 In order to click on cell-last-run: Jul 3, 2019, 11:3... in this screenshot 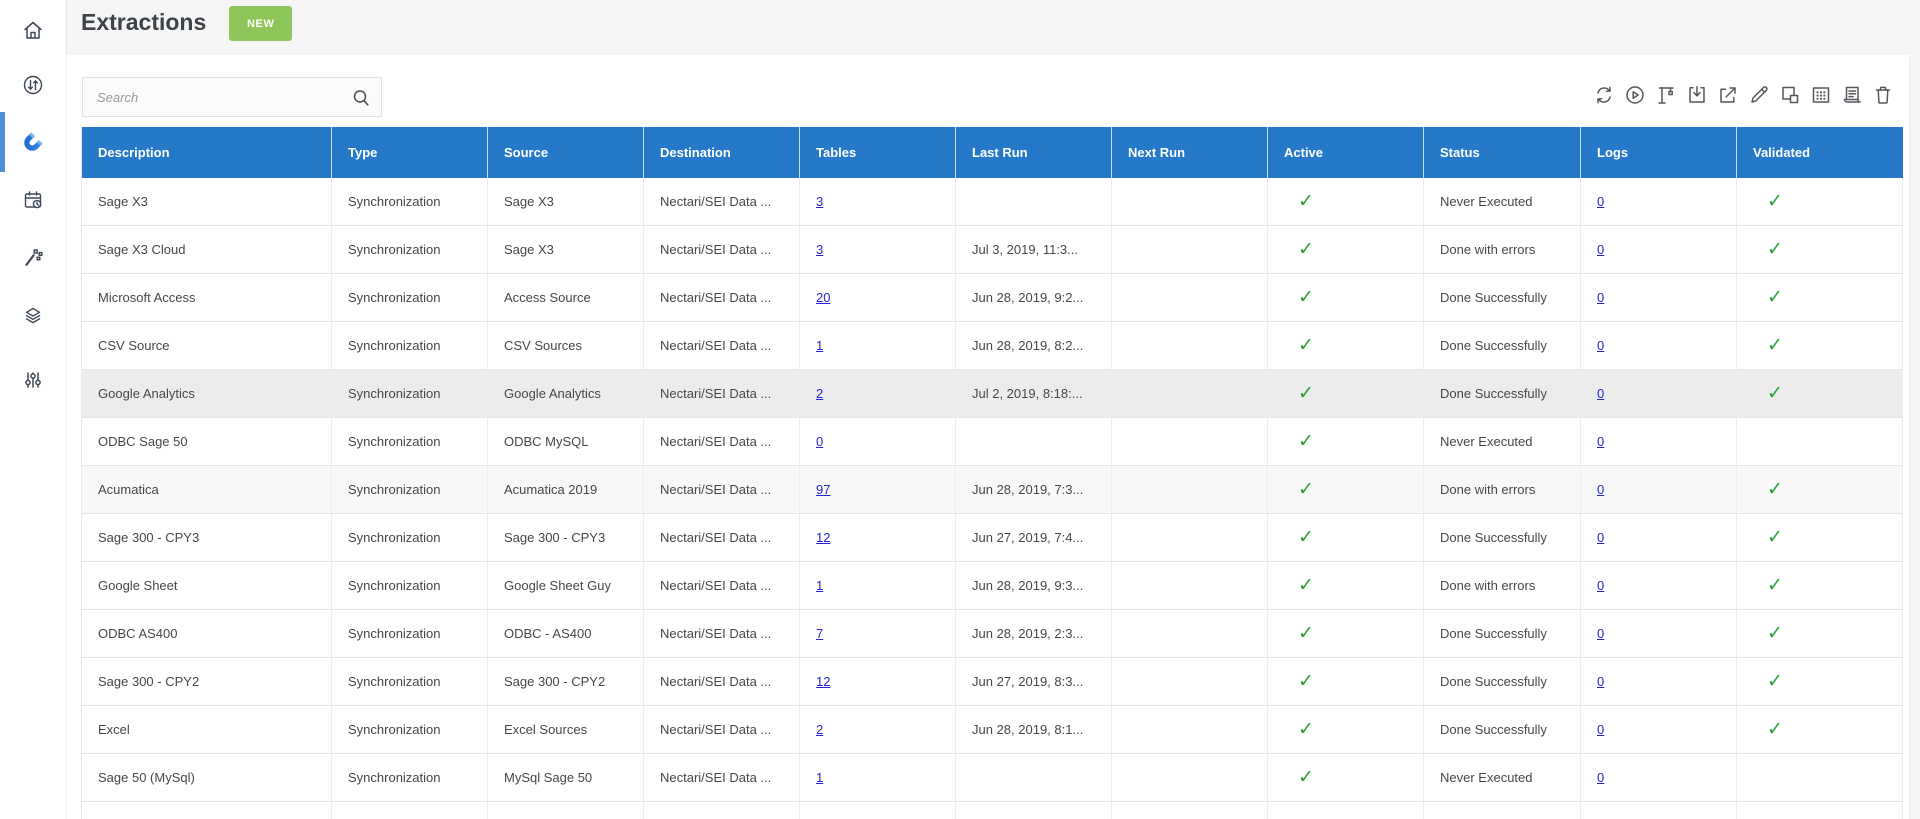, I will do `click(1034, 250)`.